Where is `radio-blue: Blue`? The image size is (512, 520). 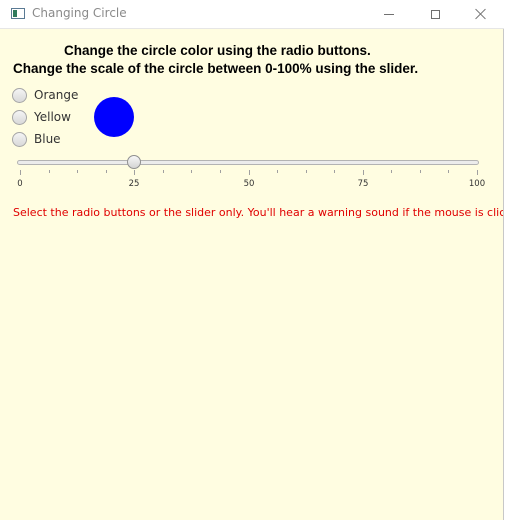 radio-blue: Blue is located at coordinates (36, 139).